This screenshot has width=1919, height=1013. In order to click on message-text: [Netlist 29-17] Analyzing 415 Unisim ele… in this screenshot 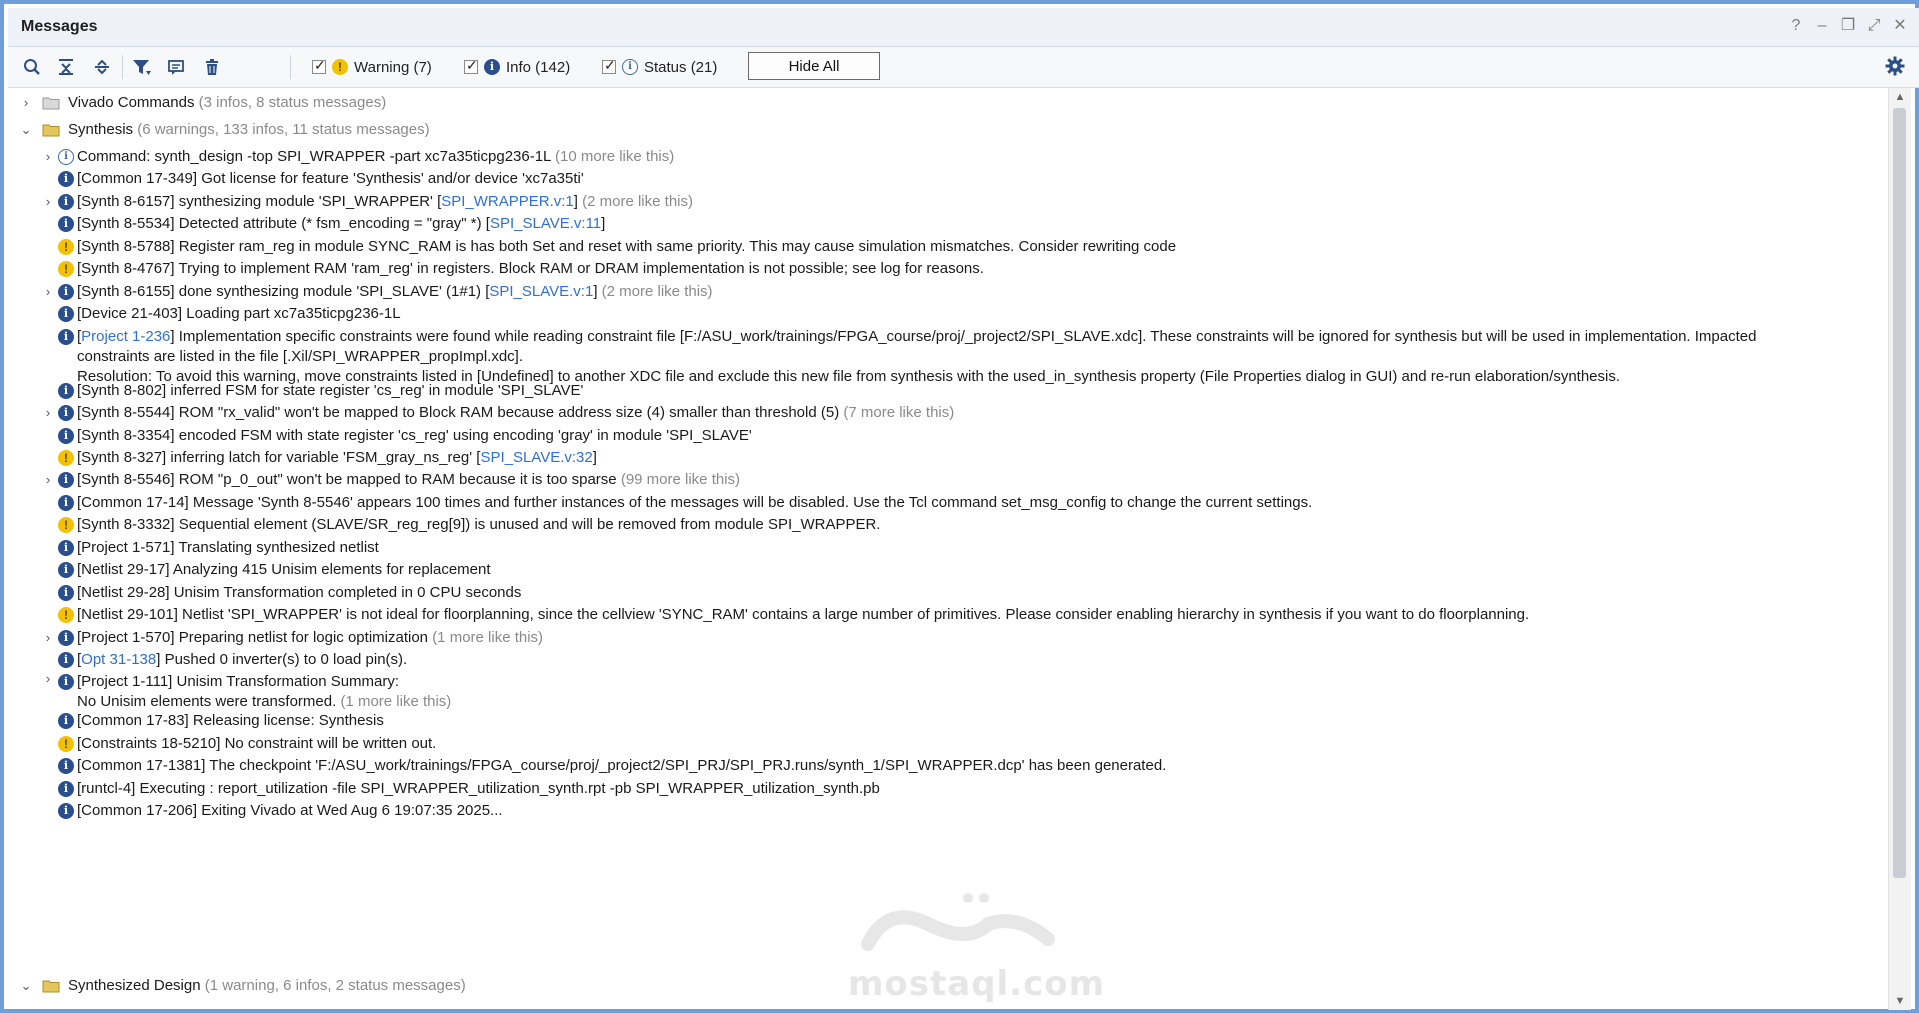, I will do `click(284, 570)`.